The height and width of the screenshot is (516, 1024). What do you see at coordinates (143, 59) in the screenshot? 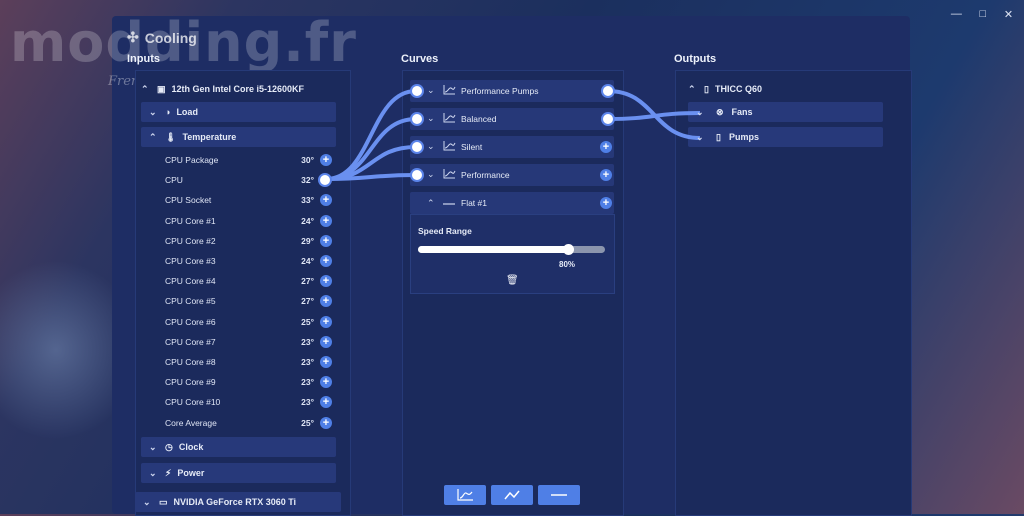
I see `inputs-heading: Inputs` at bounding box center [143, 59].